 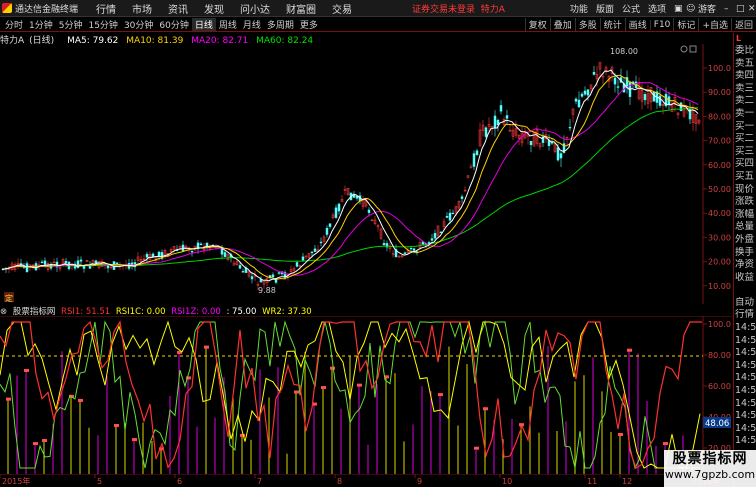 What do you see at coordinates (631, 8) in the screenshot?
I see `menu-formula: 公式` at bounding box center [631, 8].